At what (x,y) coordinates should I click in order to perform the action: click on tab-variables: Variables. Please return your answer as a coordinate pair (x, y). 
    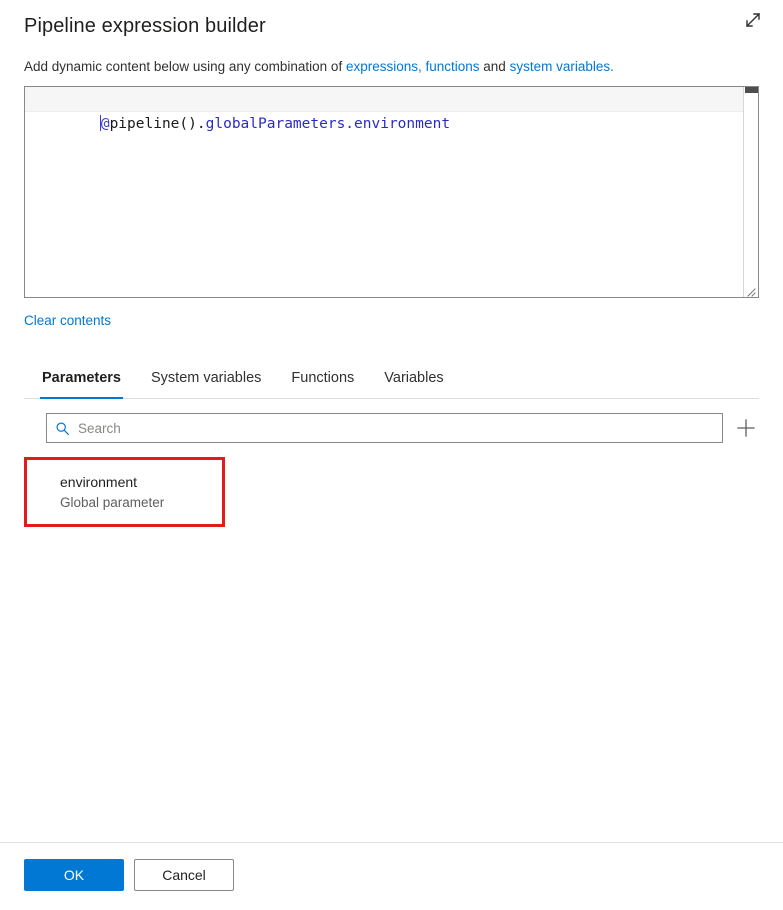
    Looking at the image, I should click on (413, 383).